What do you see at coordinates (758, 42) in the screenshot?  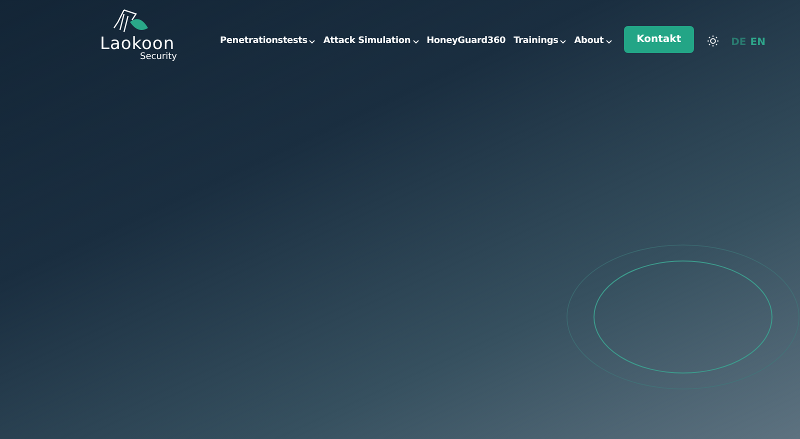 I see `language-option: EN` at bounding box center [758, 42].